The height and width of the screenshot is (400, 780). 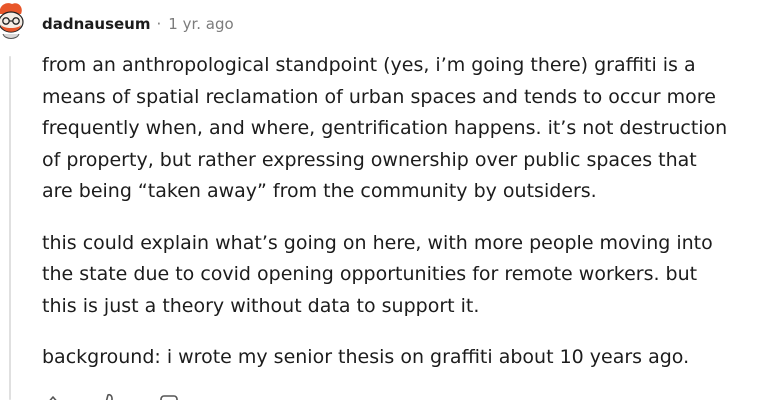 I want to click on downvote-icon, so click(x=111, y=396).